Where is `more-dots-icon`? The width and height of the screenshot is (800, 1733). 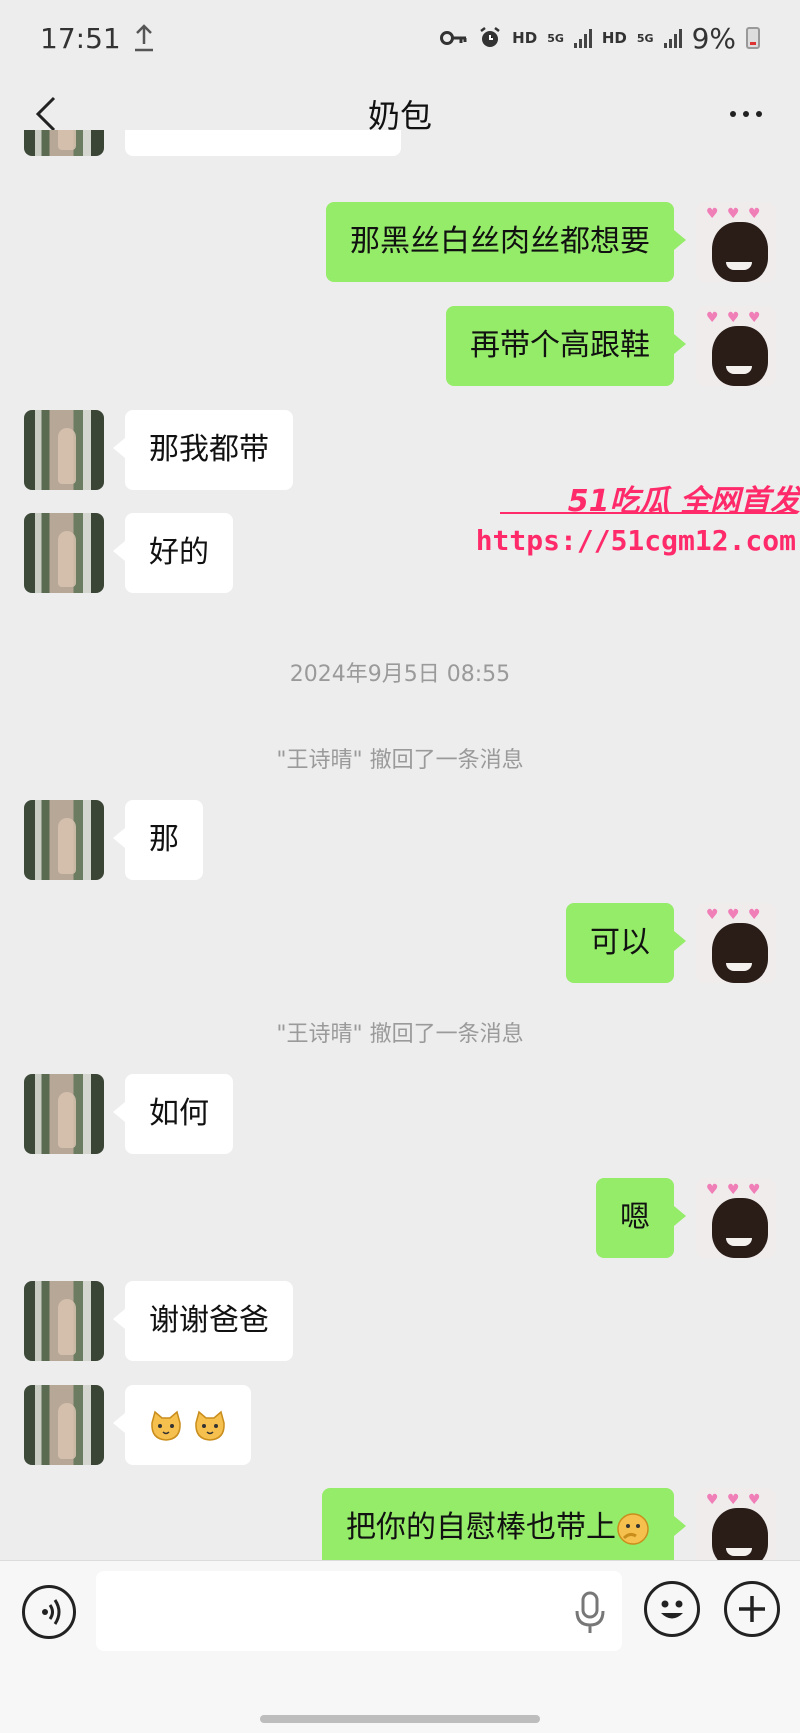
more-dots-icon is located at coordinates (733, 114).